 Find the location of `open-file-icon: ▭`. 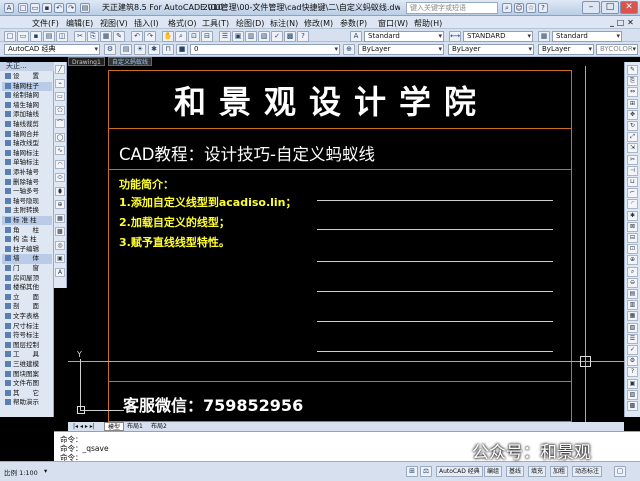

open-file-icon: ▭ is located at coordinates (35, 8).